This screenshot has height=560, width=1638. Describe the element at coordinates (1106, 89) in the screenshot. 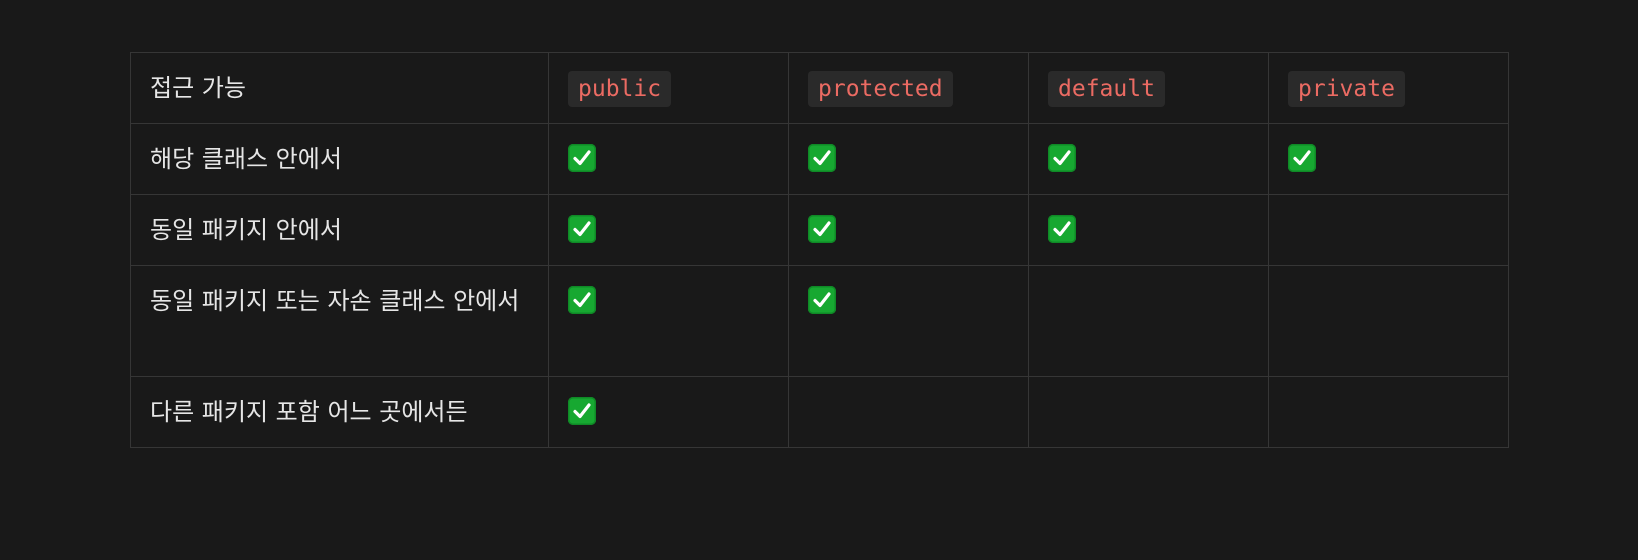

I see `modifier-code-default: default` at that location.